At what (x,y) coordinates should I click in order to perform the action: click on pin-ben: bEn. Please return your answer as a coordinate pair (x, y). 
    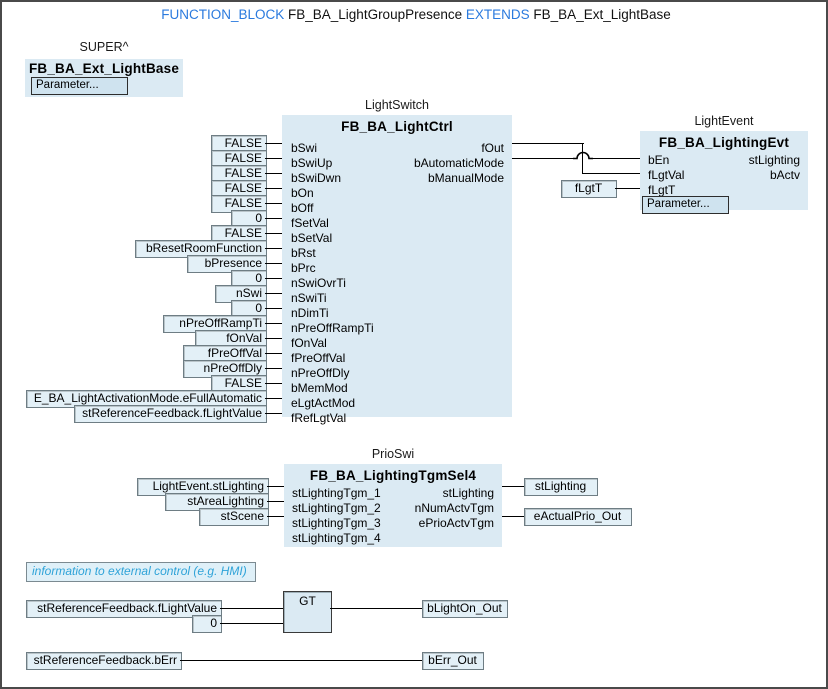
    Looking at the image, I should click on (659, 160).